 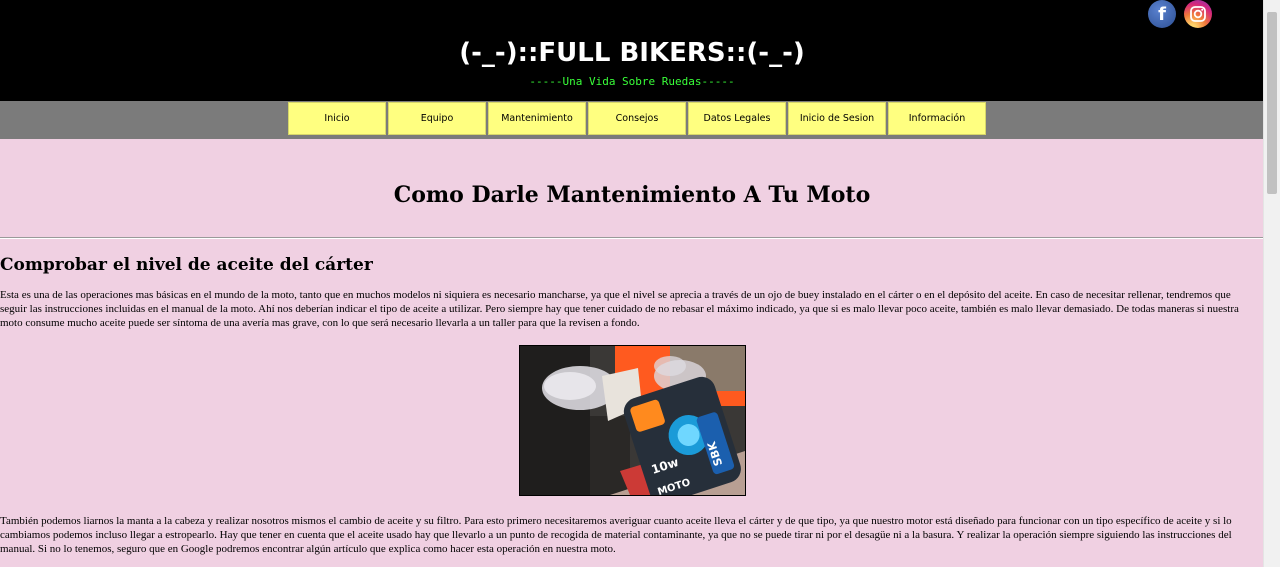 What do you see at coordinates (437, 118) in the screenshot?
I see `nav-item-equipo: Equipo` at bounding box center [437, 118].